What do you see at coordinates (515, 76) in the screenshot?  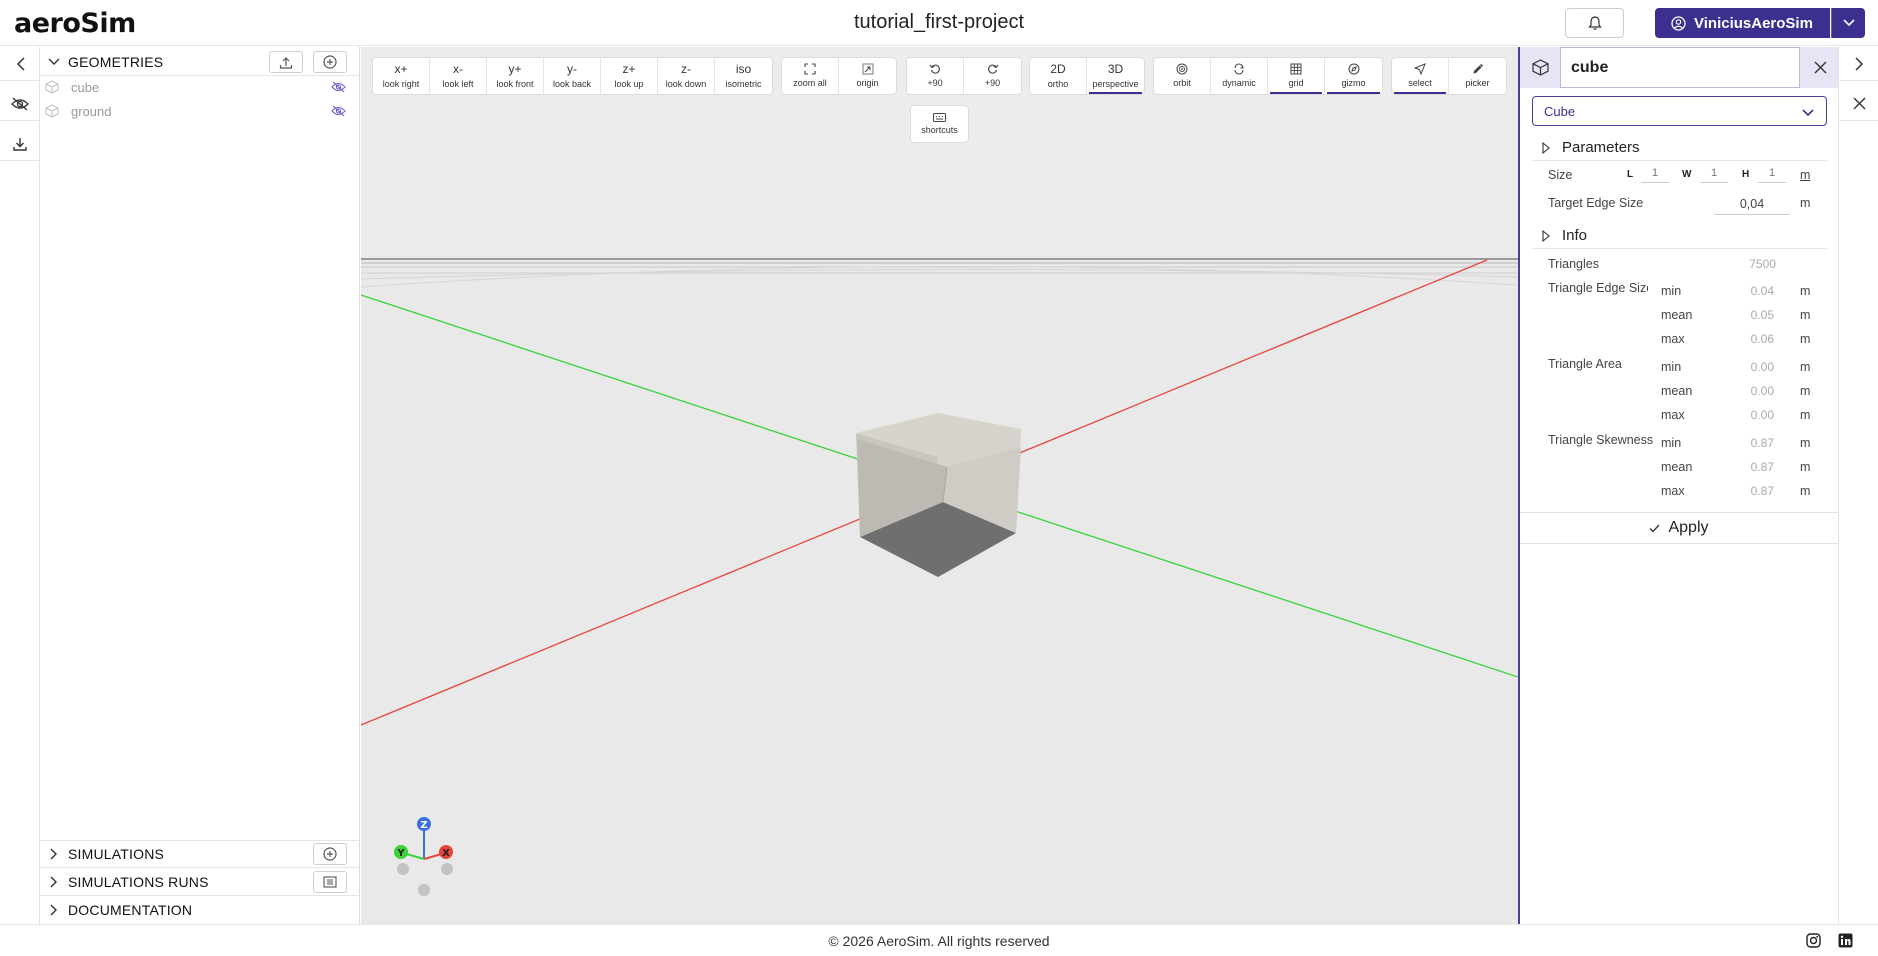 I see `look-front-button: y+ look front` at bounding box center [515, 76].